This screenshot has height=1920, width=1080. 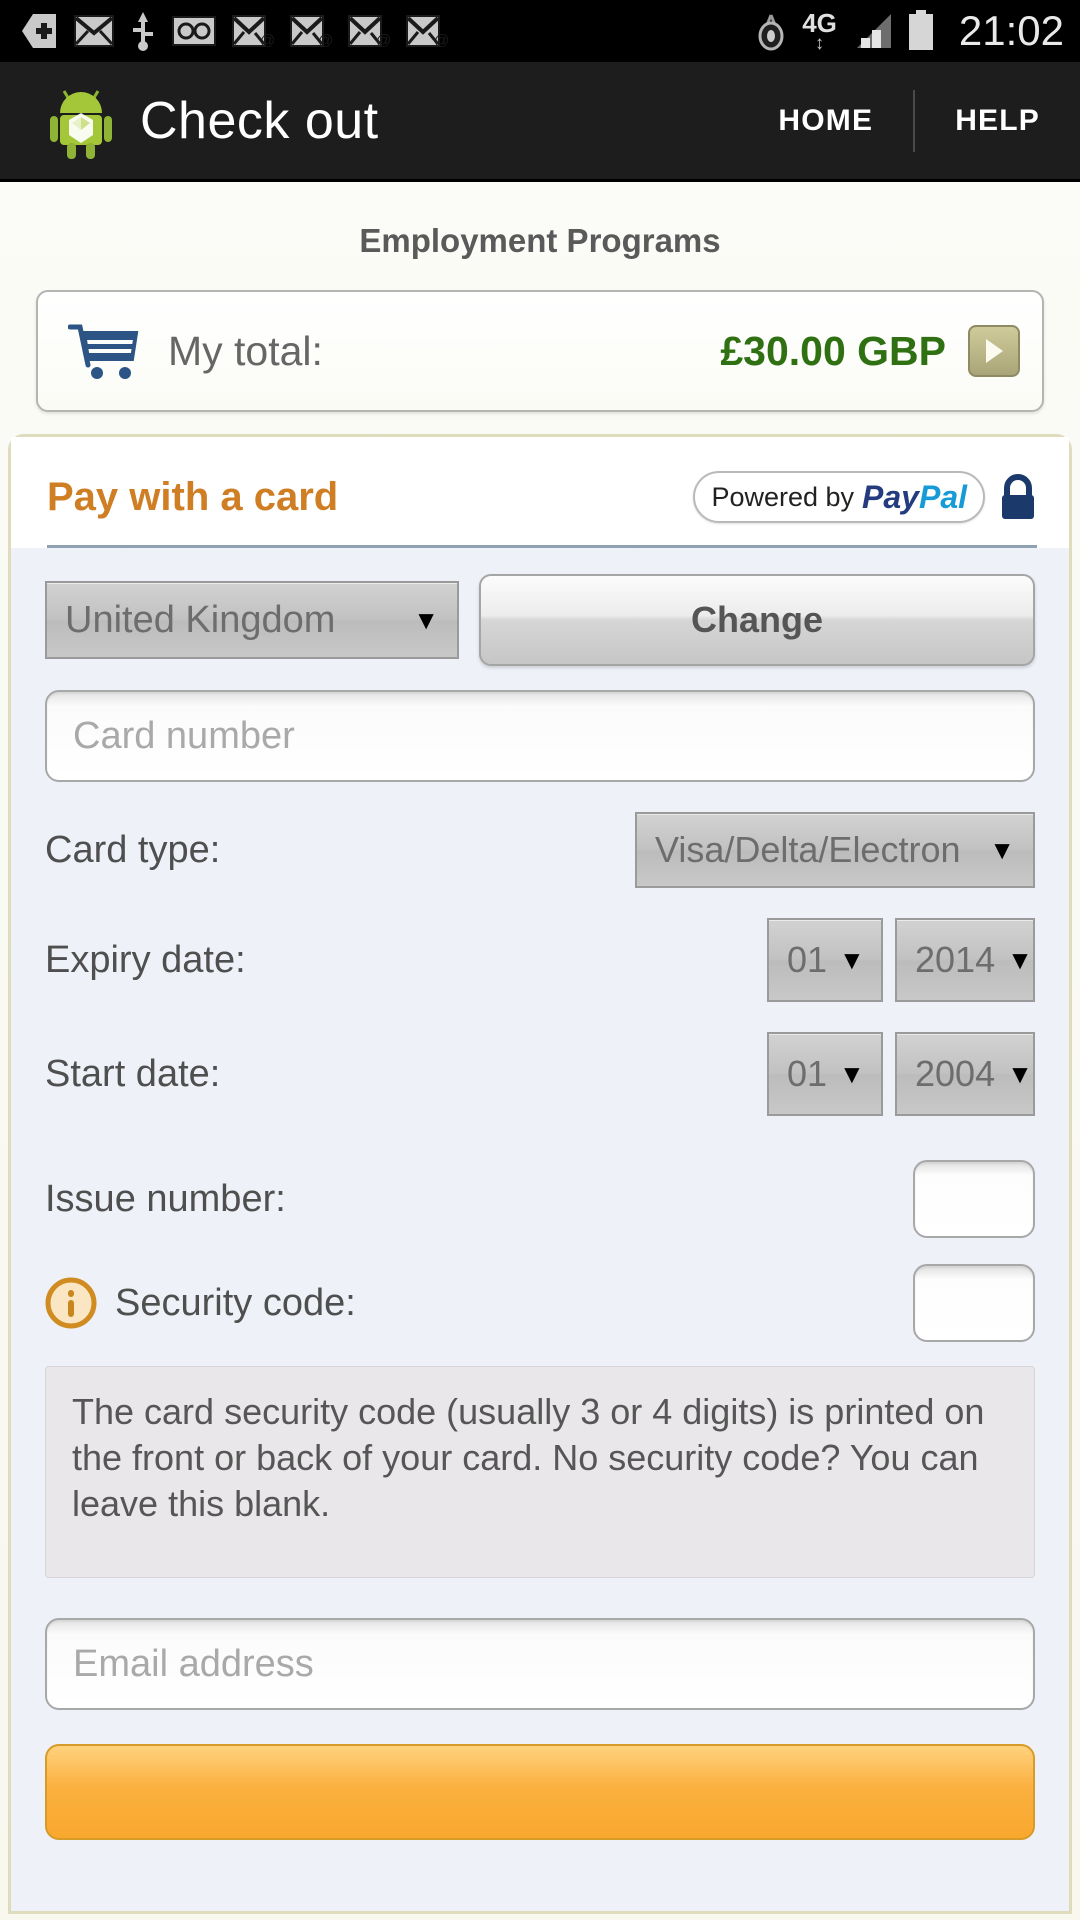 What do you see at coordinates (540, 850) in the screenshot?
I see `card-type-row: Card type: Visa/Delta/Electron ▼` at bounding box center [540, 850].